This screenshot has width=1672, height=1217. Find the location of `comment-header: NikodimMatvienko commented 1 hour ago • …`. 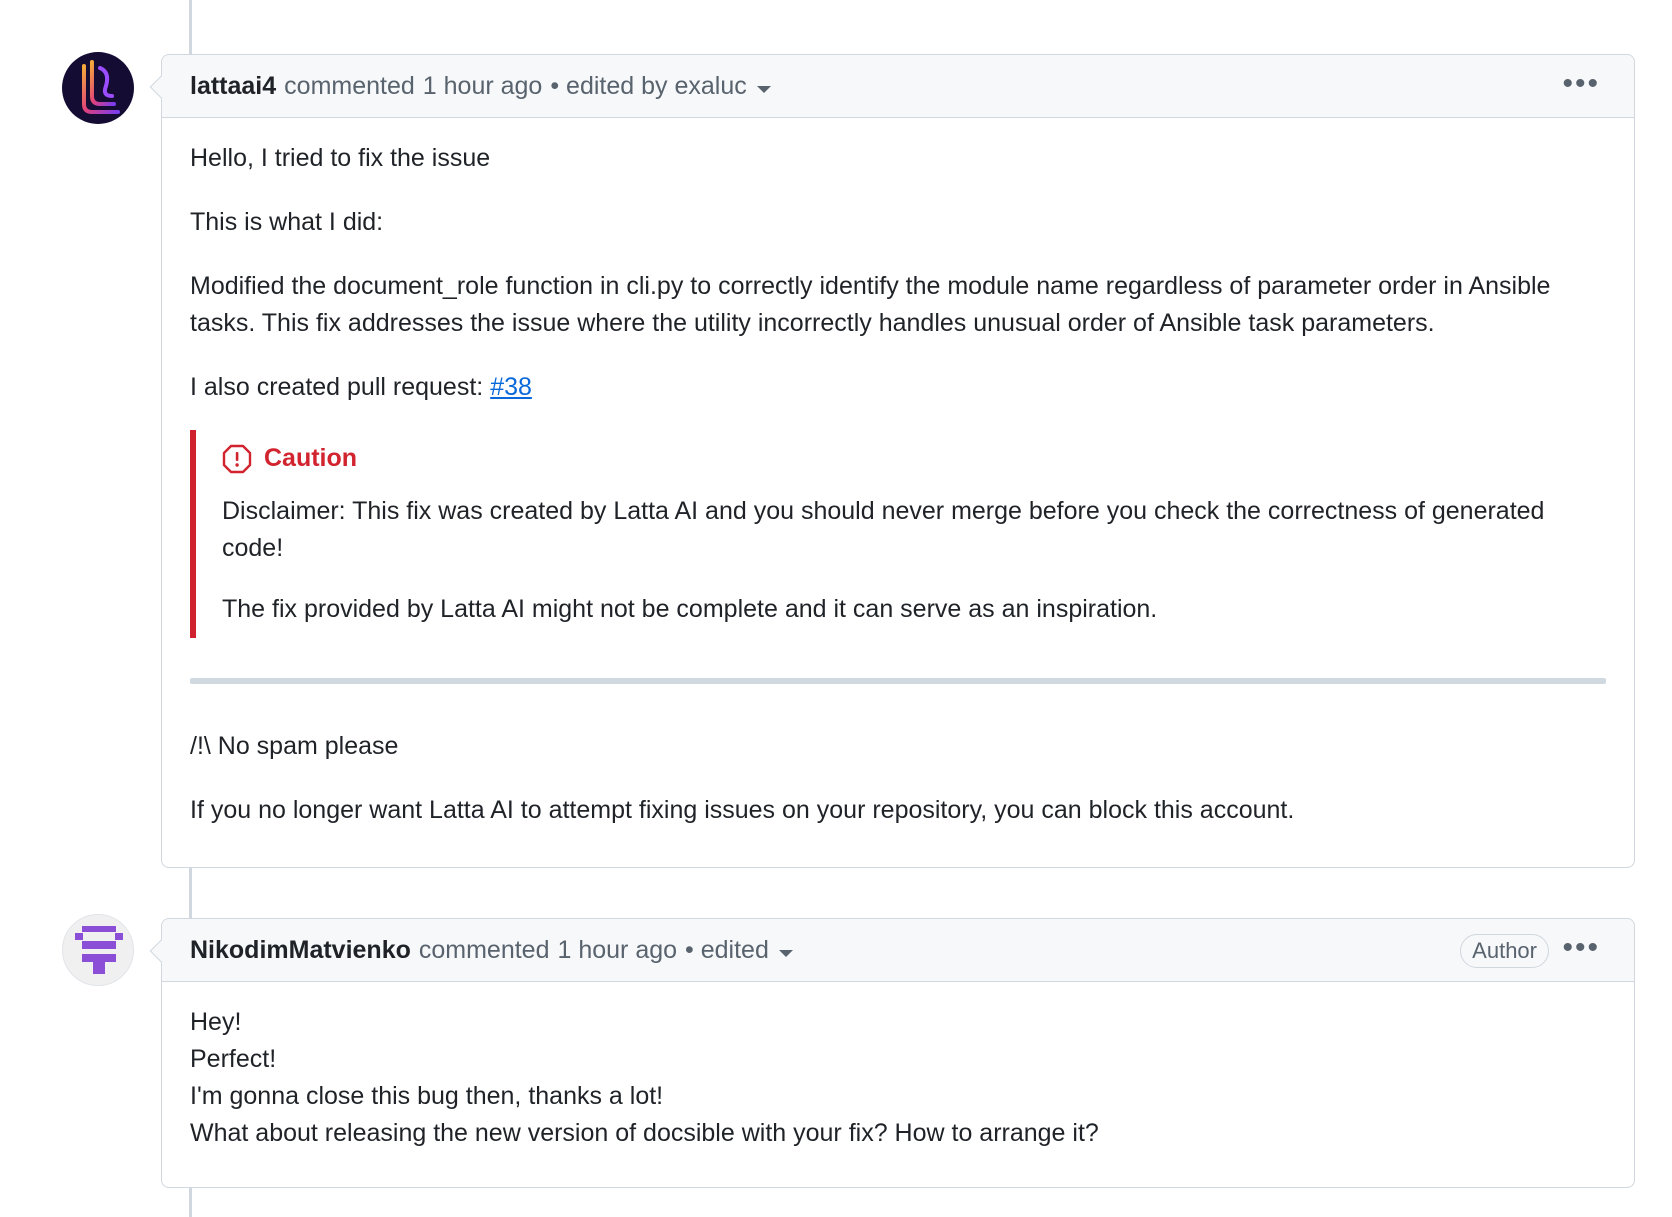

comment-header: NikodimMatvienko commented 1 hour ago • … is located at coordinates (898, 950).